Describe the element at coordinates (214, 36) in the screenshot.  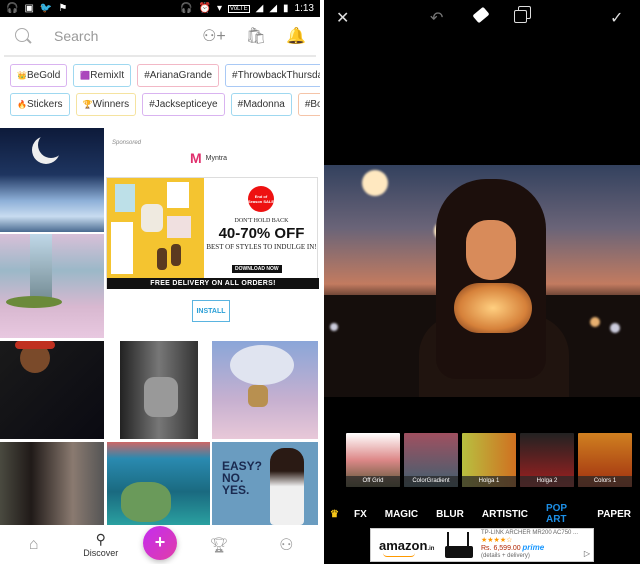
I see `add-friend-icon: ⚇+` at that location.